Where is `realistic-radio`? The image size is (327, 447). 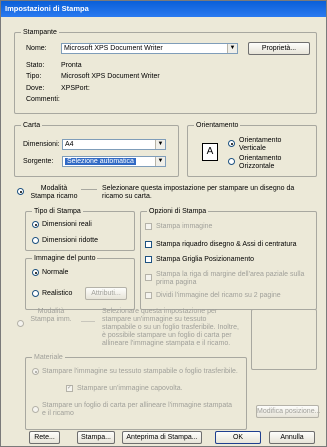 realistic-radio is located at coordinates (35, 293).